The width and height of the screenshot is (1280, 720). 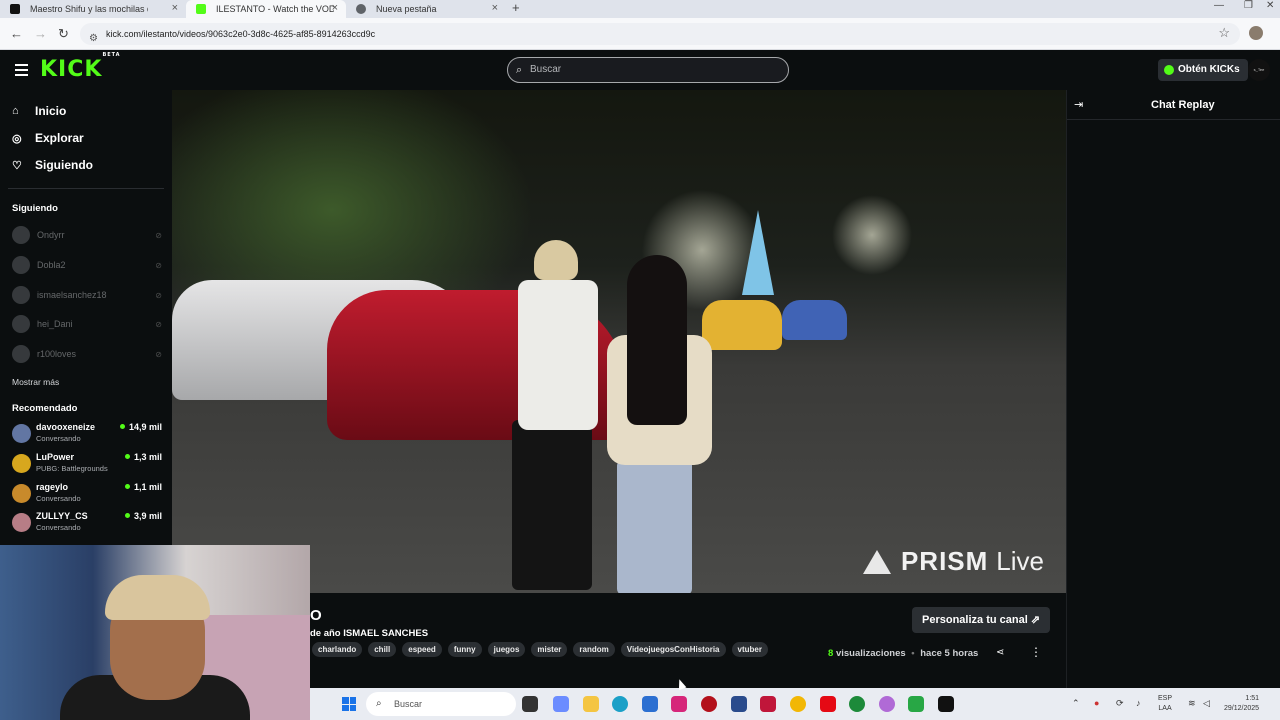 I want to click on external-link-icon: ⇗, so click(x=1035, y=620).